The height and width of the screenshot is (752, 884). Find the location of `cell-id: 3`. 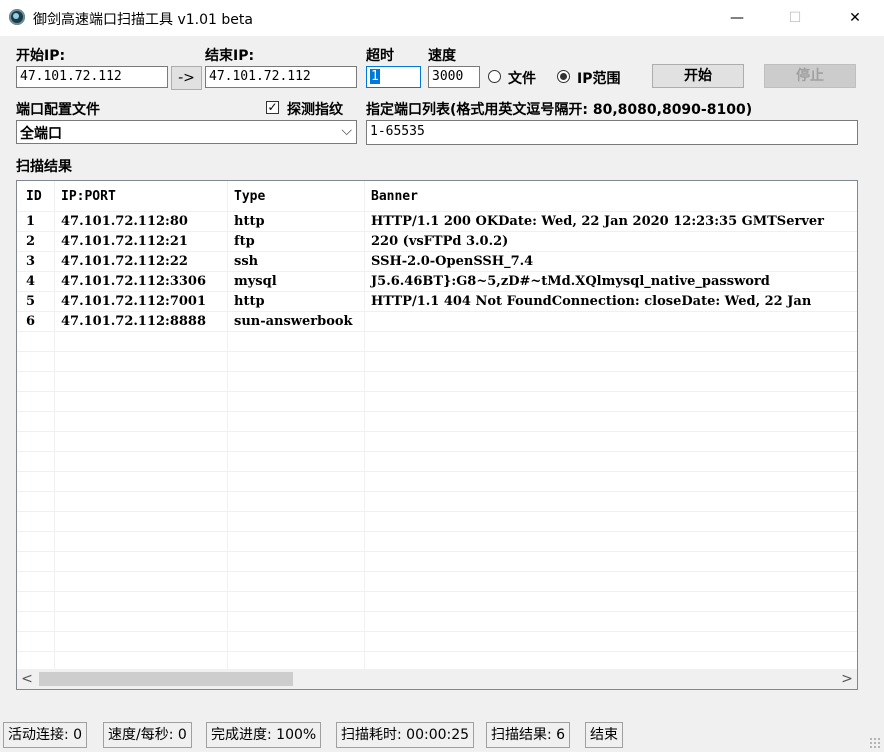

cell-id: 3 is located at coordinates (31, 261).